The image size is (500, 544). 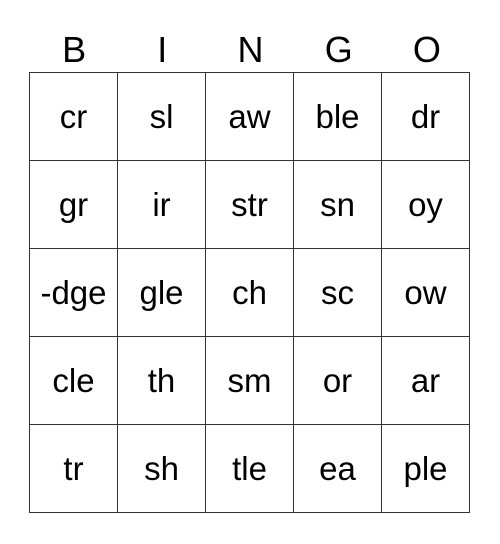 I want to click on bingo-cell: tr, so click(x=73, y=468).